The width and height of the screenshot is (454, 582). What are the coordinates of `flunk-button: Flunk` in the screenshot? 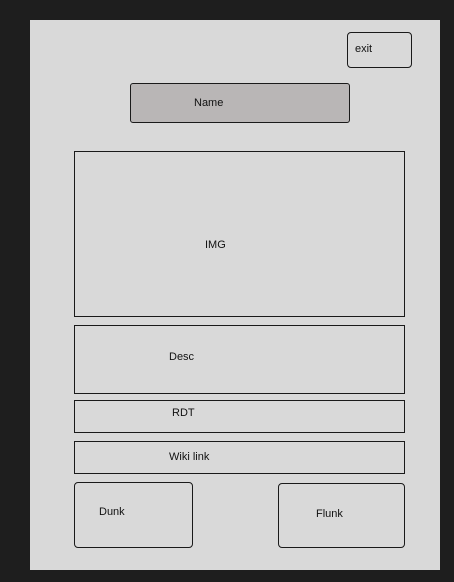 It's located at (341, 515).